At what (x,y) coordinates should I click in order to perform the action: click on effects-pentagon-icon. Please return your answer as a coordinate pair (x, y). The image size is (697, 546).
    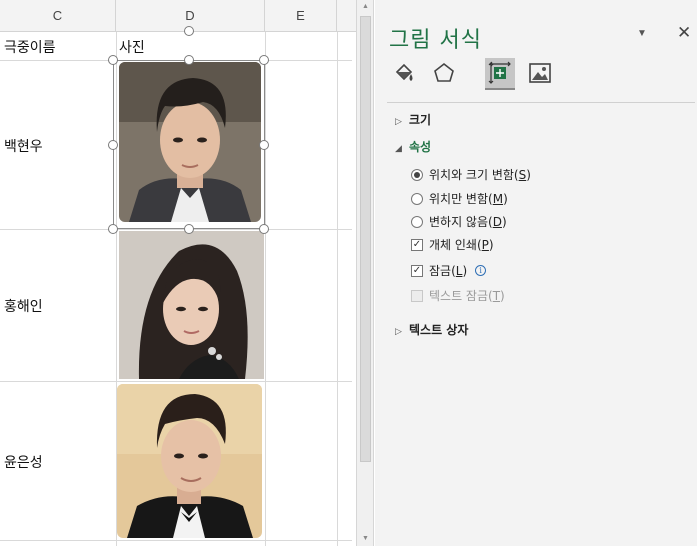
    Looking at the image, I should click on (444, 73).